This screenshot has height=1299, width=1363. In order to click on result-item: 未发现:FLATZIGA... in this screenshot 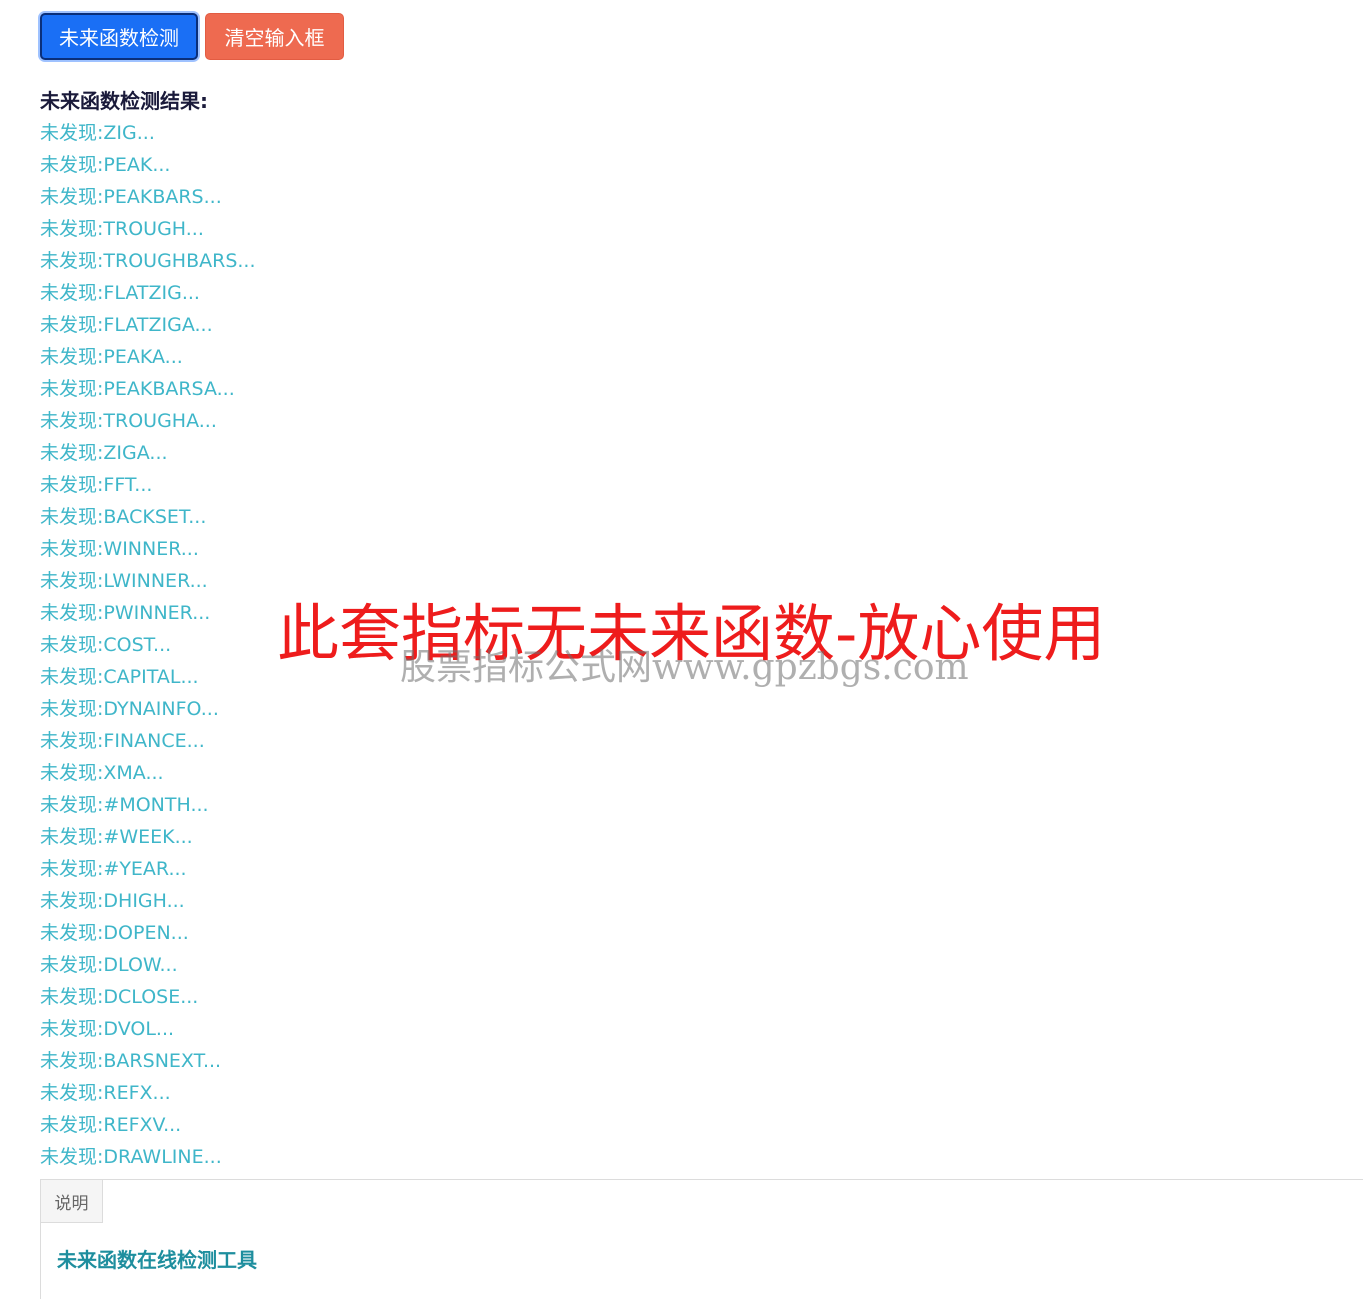, I will do `click(126, 325)`.